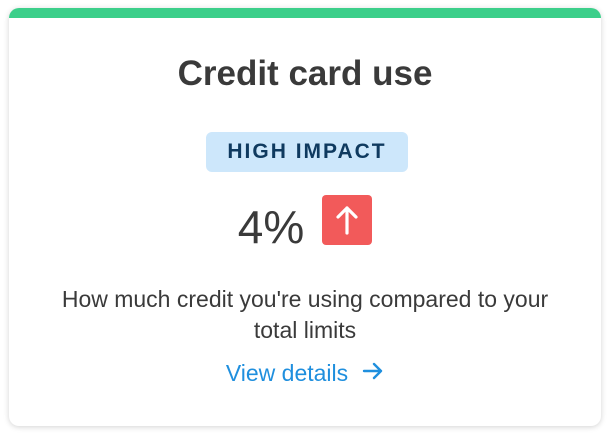 This screenshot has height=435, width=610. Describe the element at coordinates (347, 220) in the screenshot. I see `arrow-up-icon` at that location.